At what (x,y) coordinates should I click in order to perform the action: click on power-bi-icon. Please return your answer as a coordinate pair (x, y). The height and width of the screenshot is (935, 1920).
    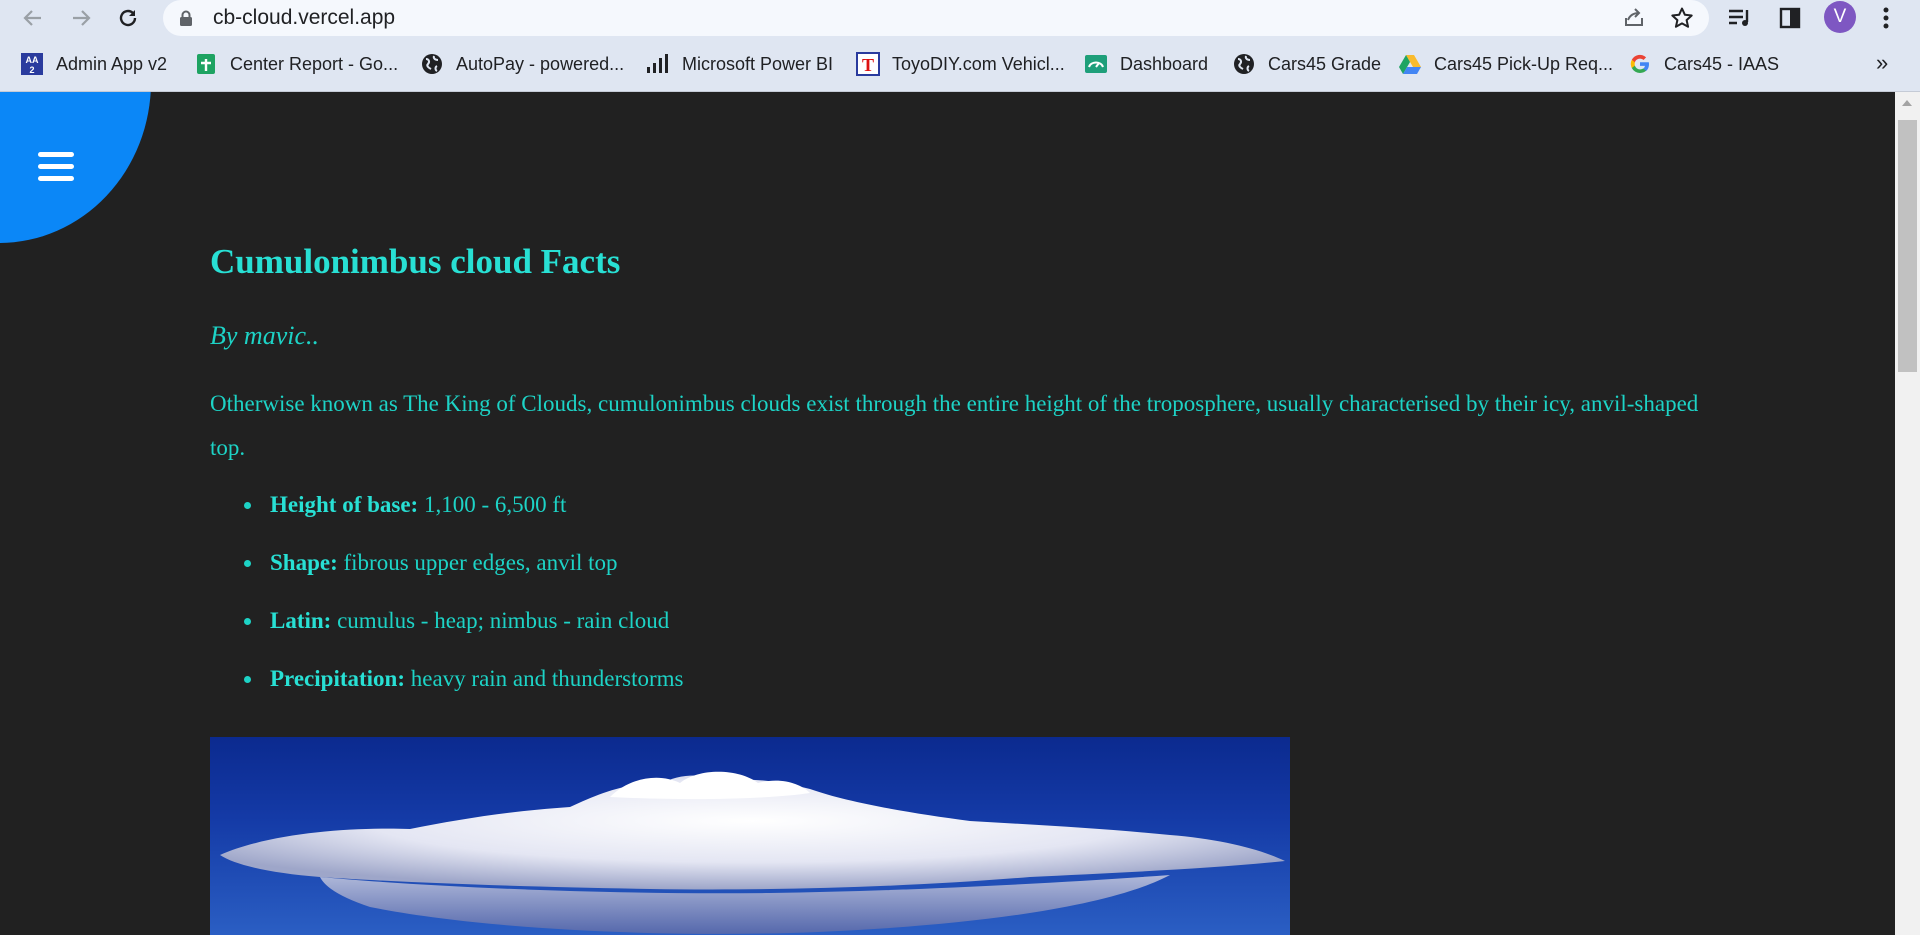
    Looking at the image, I should click on (658, 64).